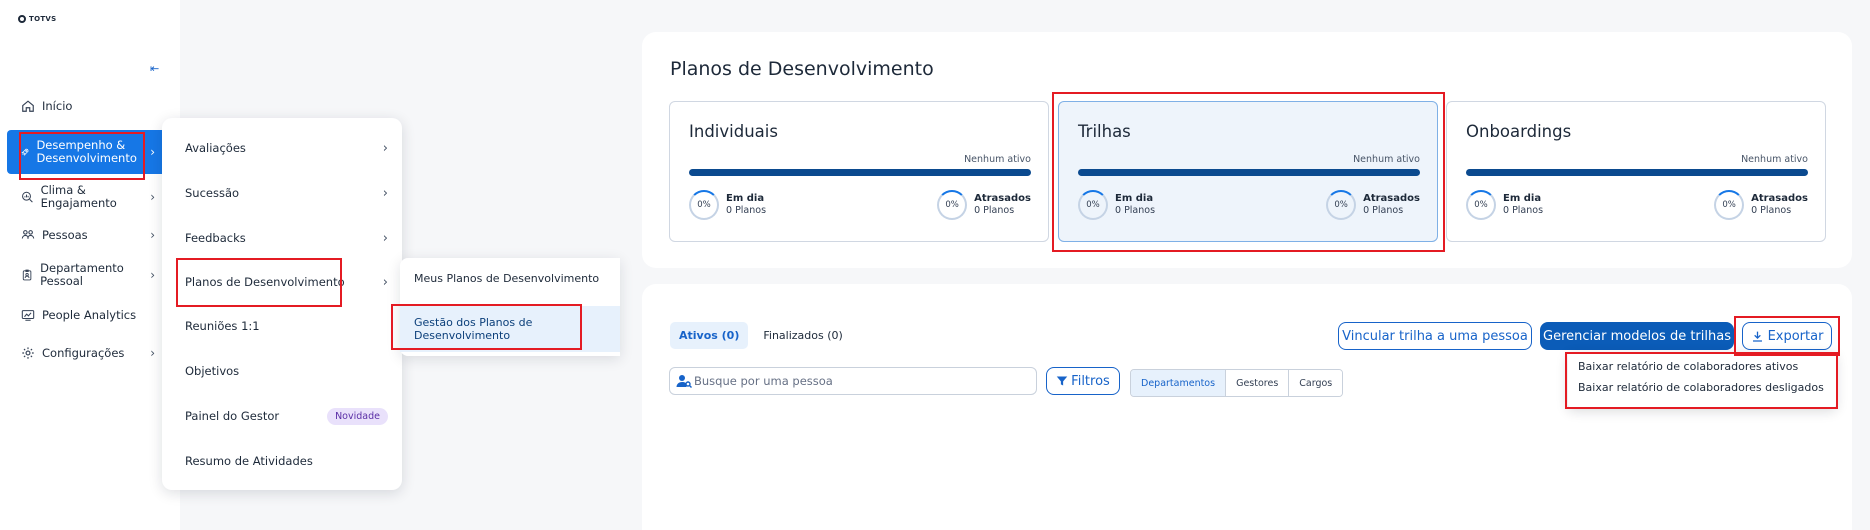 This screenshot has height=530, width=1870. What do you see at coordinates (43, 19) in the screenshot?
I see `logo-text: TOTVS` at bounding box center [43, 19].